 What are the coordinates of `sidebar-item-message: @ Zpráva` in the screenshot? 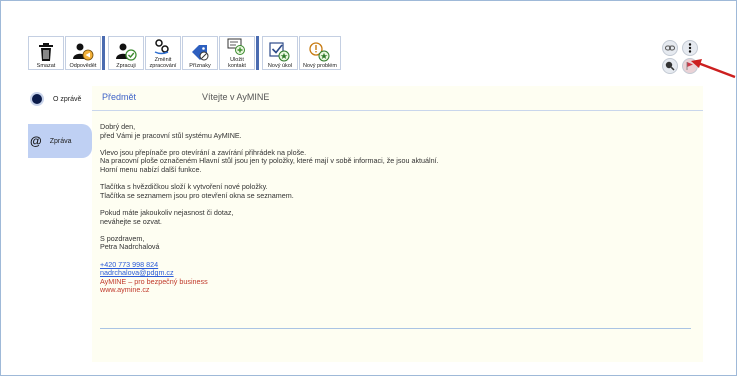 It's located at (60, 141).